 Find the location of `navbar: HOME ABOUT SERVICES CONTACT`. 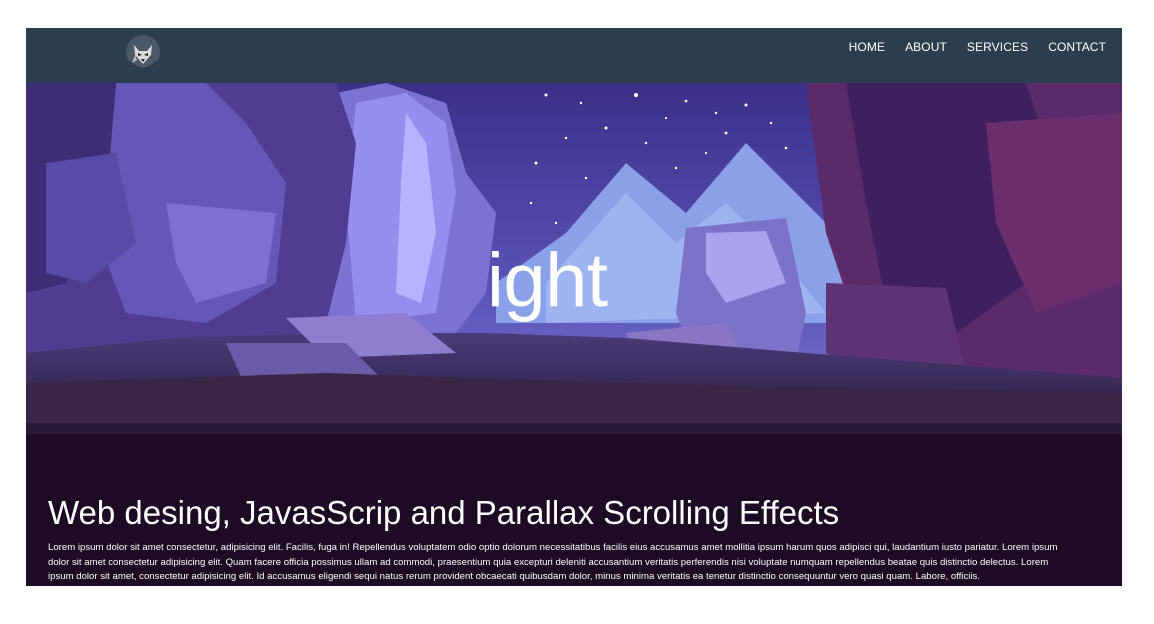

navbar: HOME ABOUT SERVICES CONTACT is located at coordinates (574, 55).